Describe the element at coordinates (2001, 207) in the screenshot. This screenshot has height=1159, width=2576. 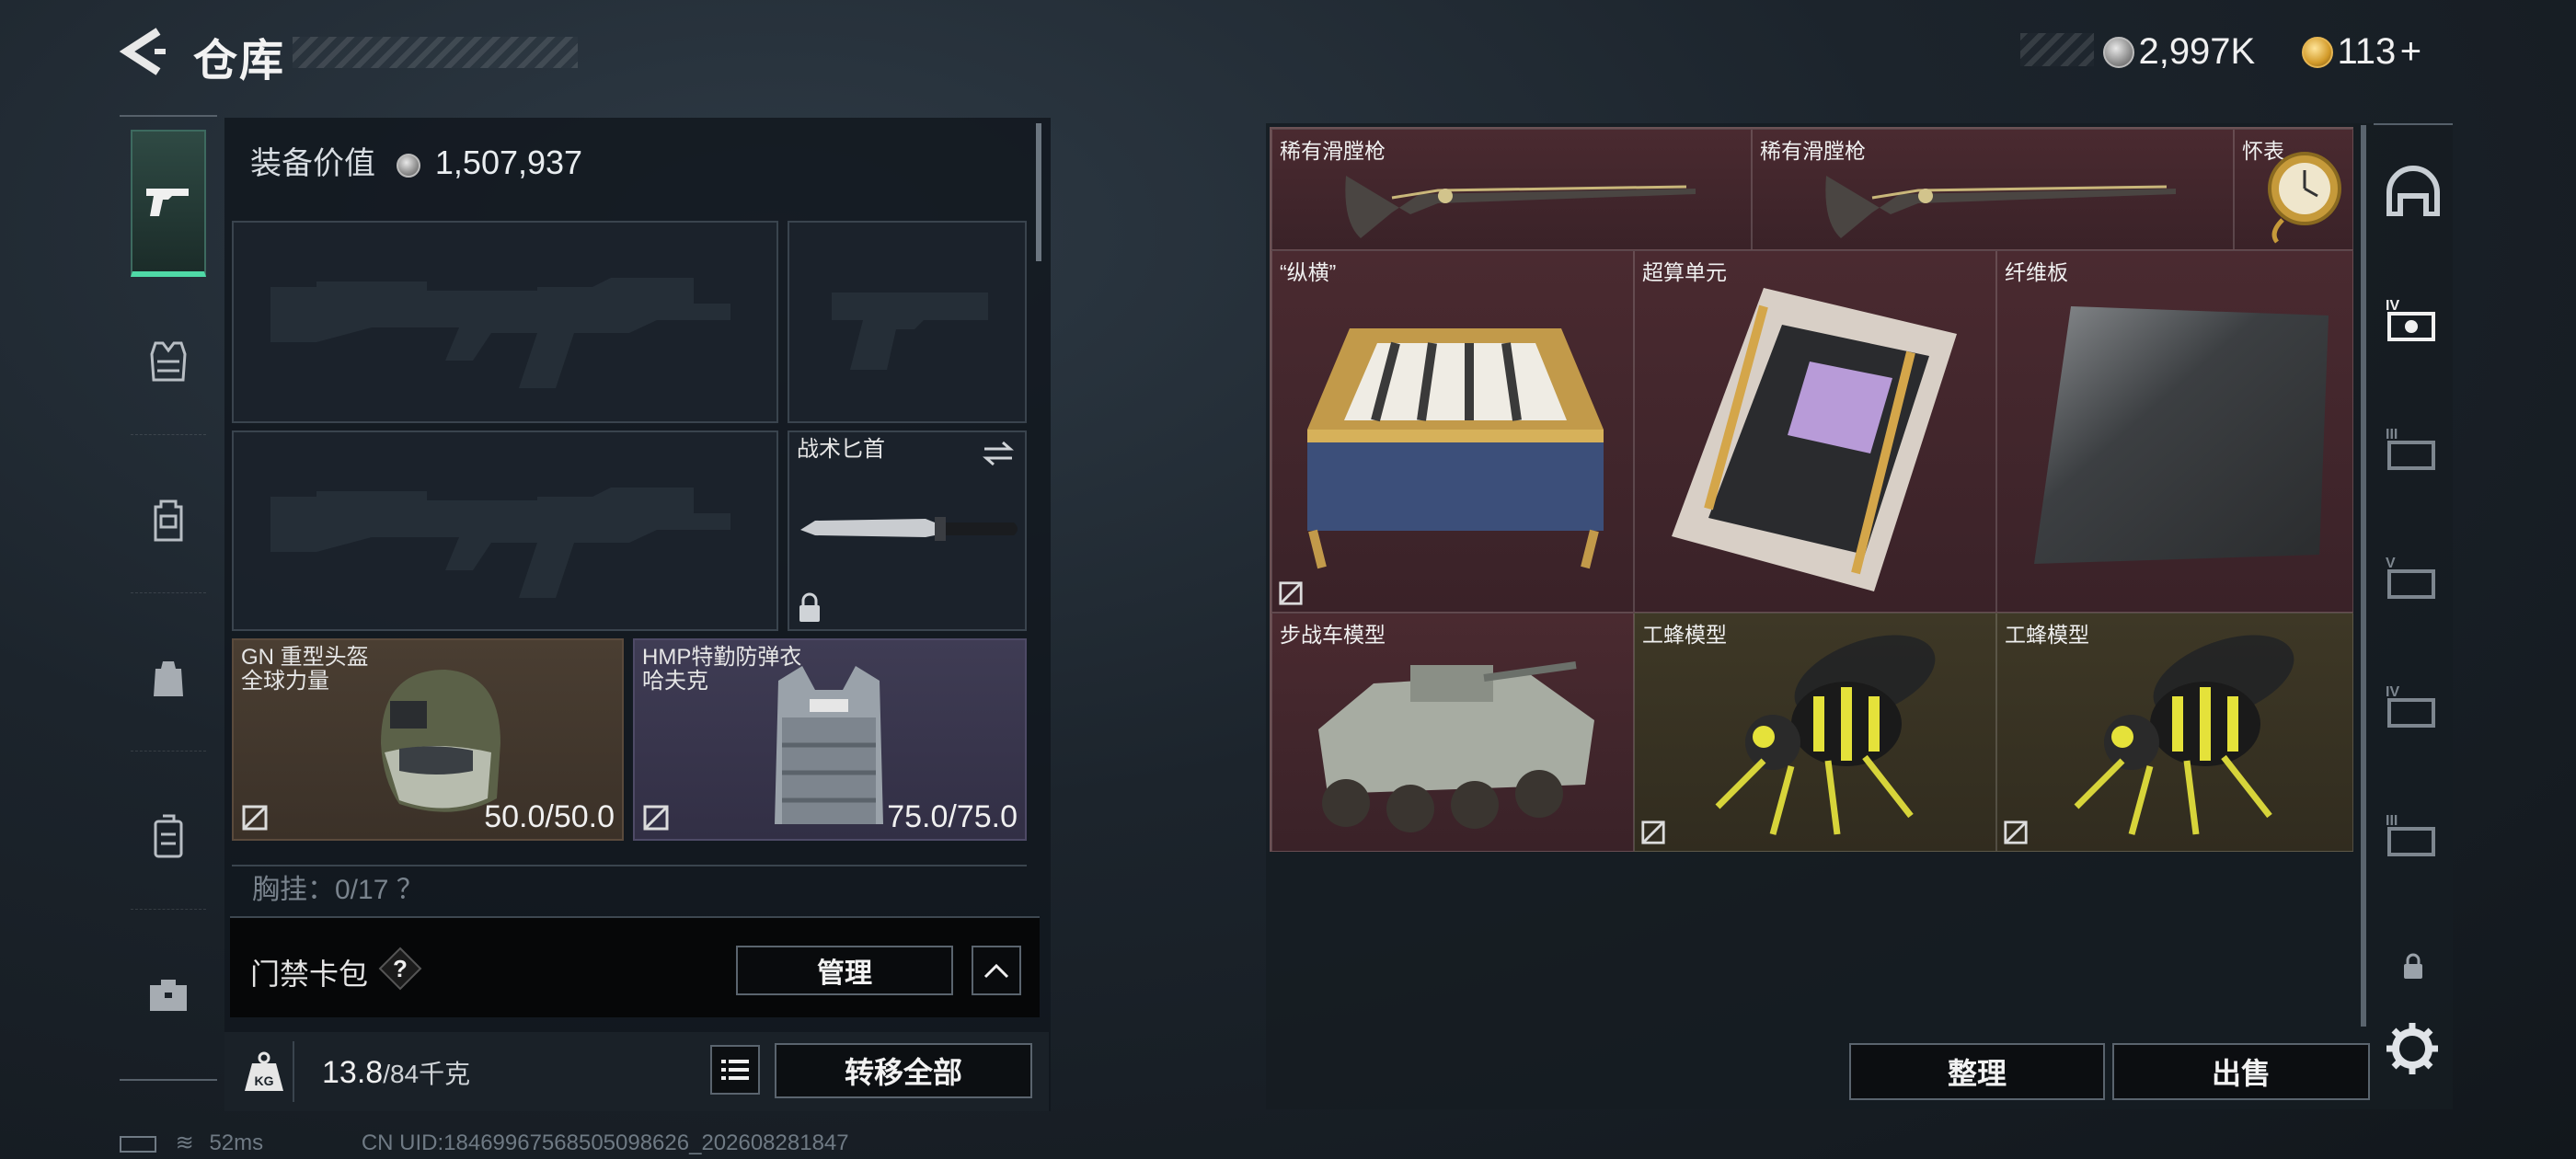
I see `musket-icon` at that location.